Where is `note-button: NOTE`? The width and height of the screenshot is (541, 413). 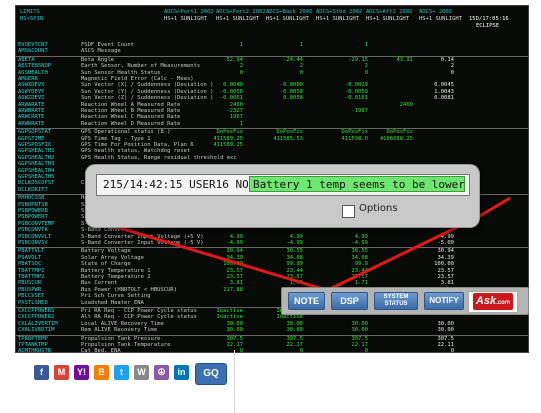
note-button: NOTE is located at coordinates (306, 301).